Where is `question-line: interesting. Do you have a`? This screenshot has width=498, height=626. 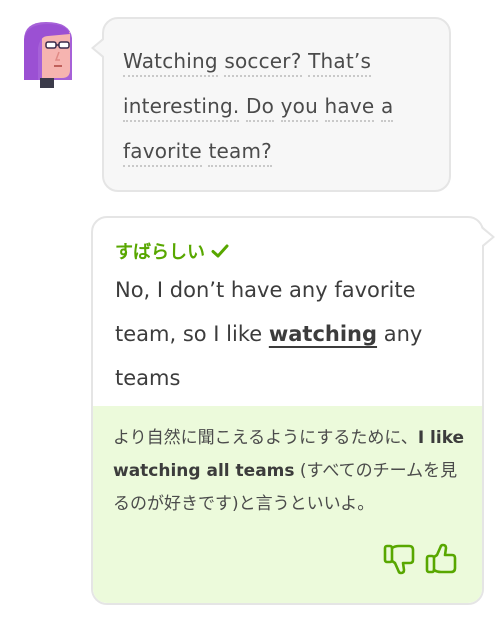
question-line: interesting. Do you have a is located at coordinates (283, 106).